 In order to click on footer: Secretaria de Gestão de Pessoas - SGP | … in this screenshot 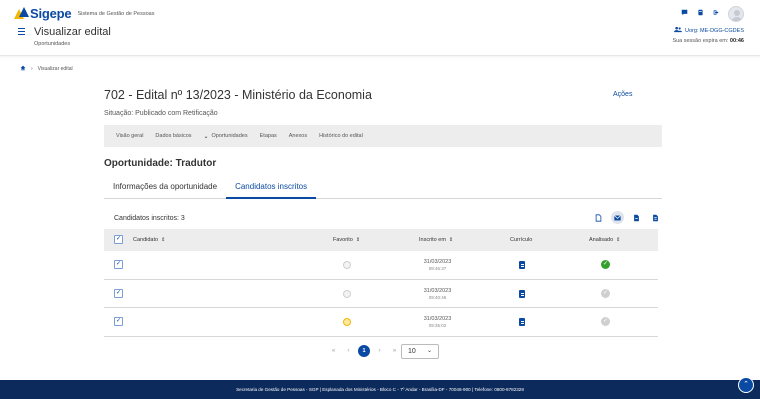, I will do `click(380, 389)`.